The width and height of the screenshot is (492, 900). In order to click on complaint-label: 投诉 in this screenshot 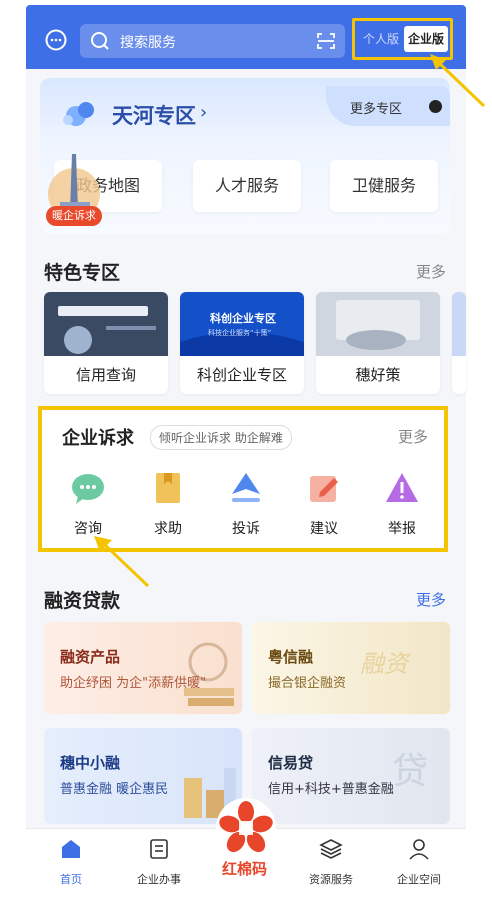, I will do `click(246, 529)`.